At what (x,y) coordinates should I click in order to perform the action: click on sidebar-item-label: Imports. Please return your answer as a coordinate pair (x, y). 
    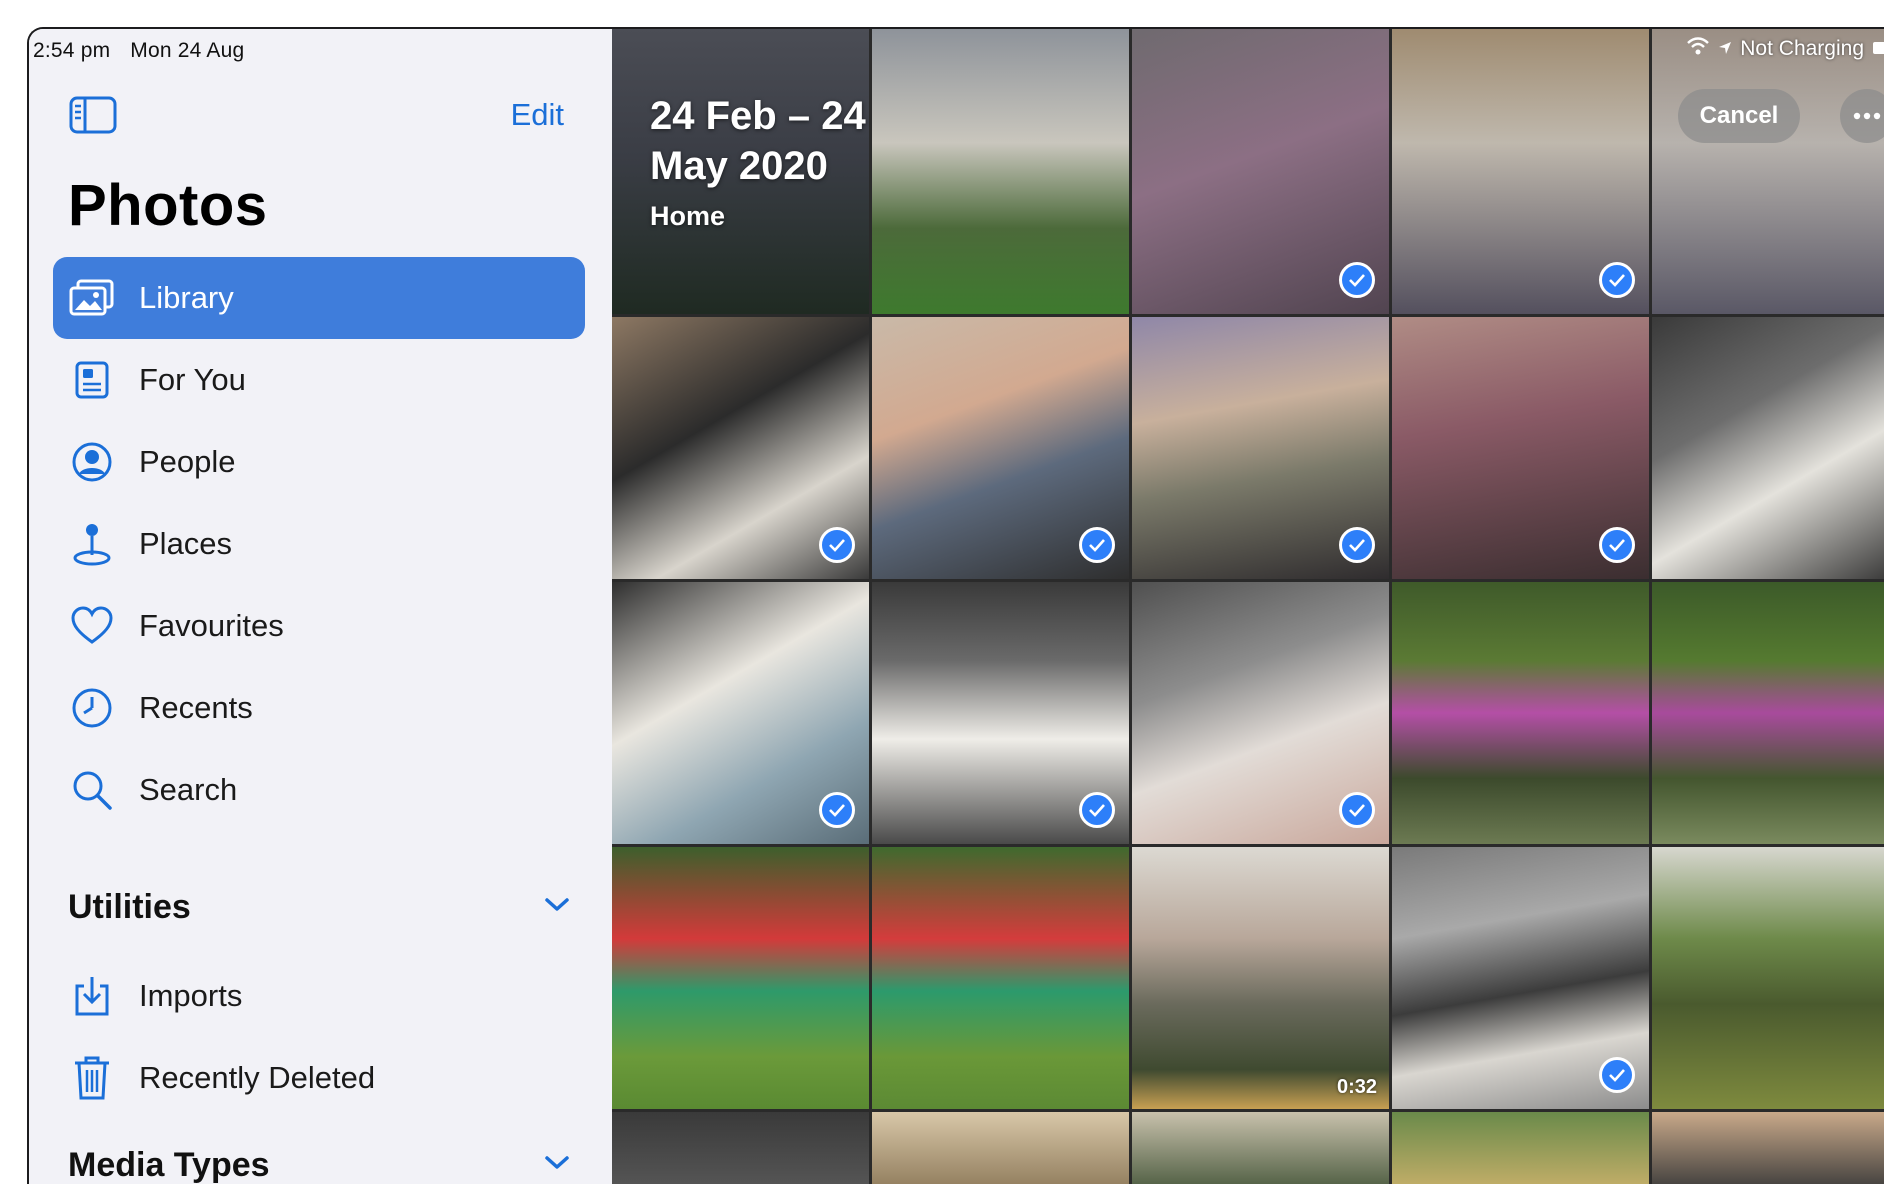
    Looking at the image, I should click on (190, 996).